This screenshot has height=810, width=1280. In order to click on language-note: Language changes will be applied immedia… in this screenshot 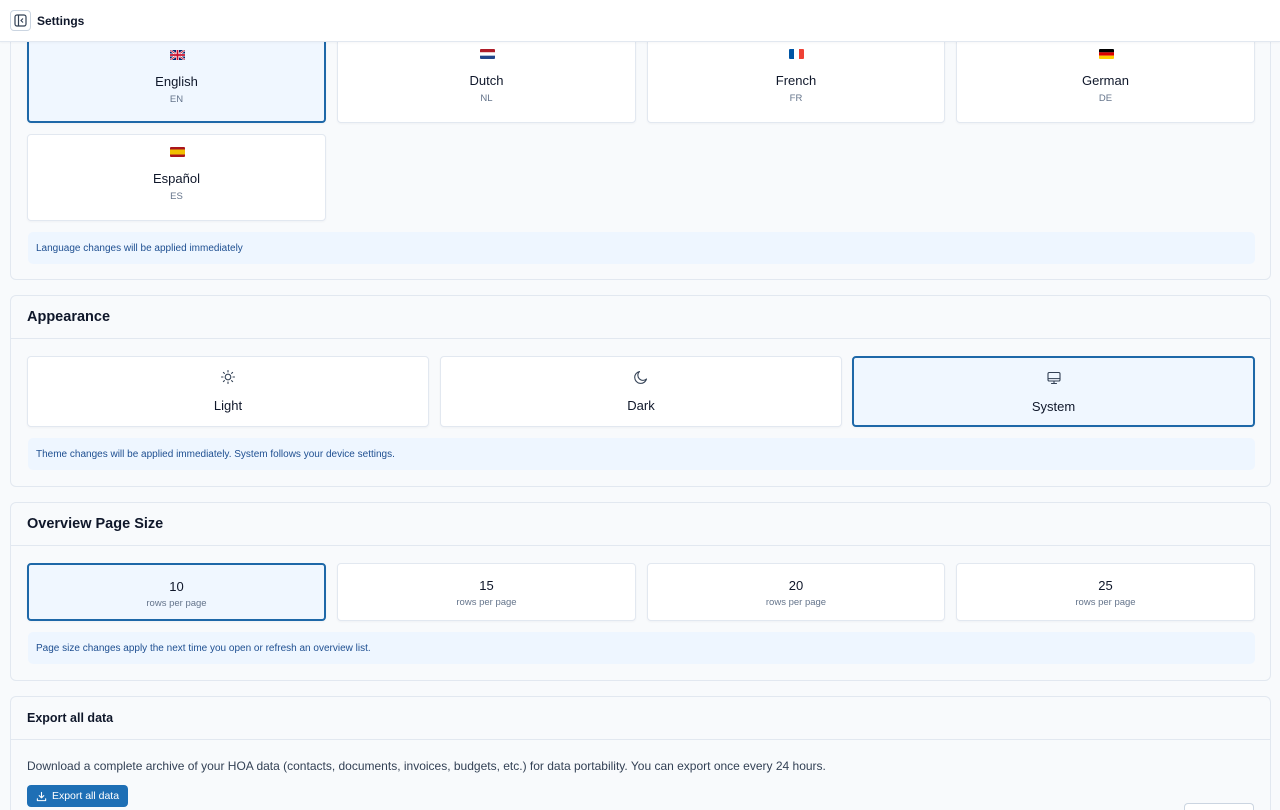, I will do `click(641, 248)`.